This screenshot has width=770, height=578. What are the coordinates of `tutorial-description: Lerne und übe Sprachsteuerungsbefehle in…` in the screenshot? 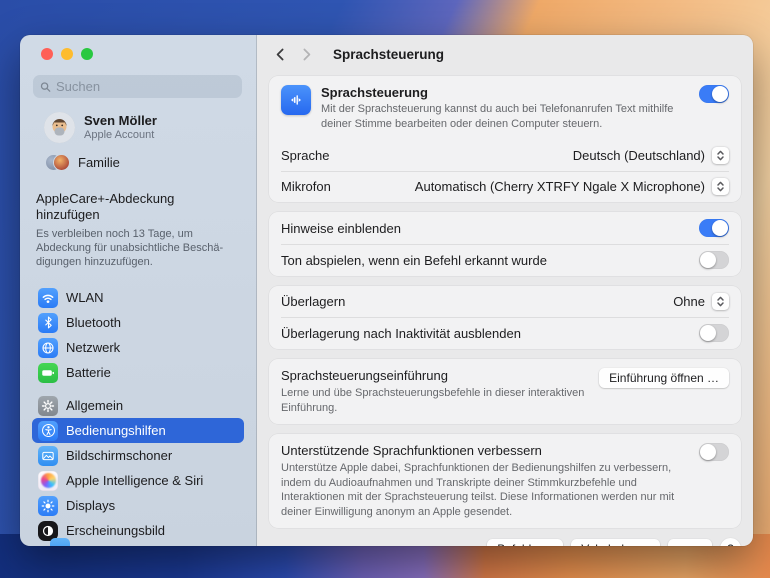 It's located at (433, 400).